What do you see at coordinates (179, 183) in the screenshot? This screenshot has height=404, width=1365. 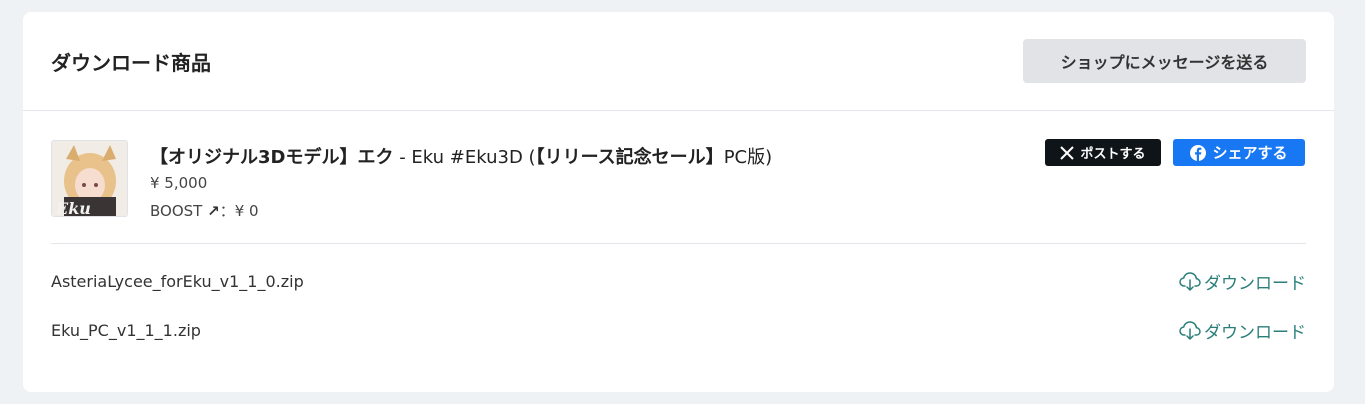 I see `product-price: ¥ 5,000` at bounding box center [179, 183].